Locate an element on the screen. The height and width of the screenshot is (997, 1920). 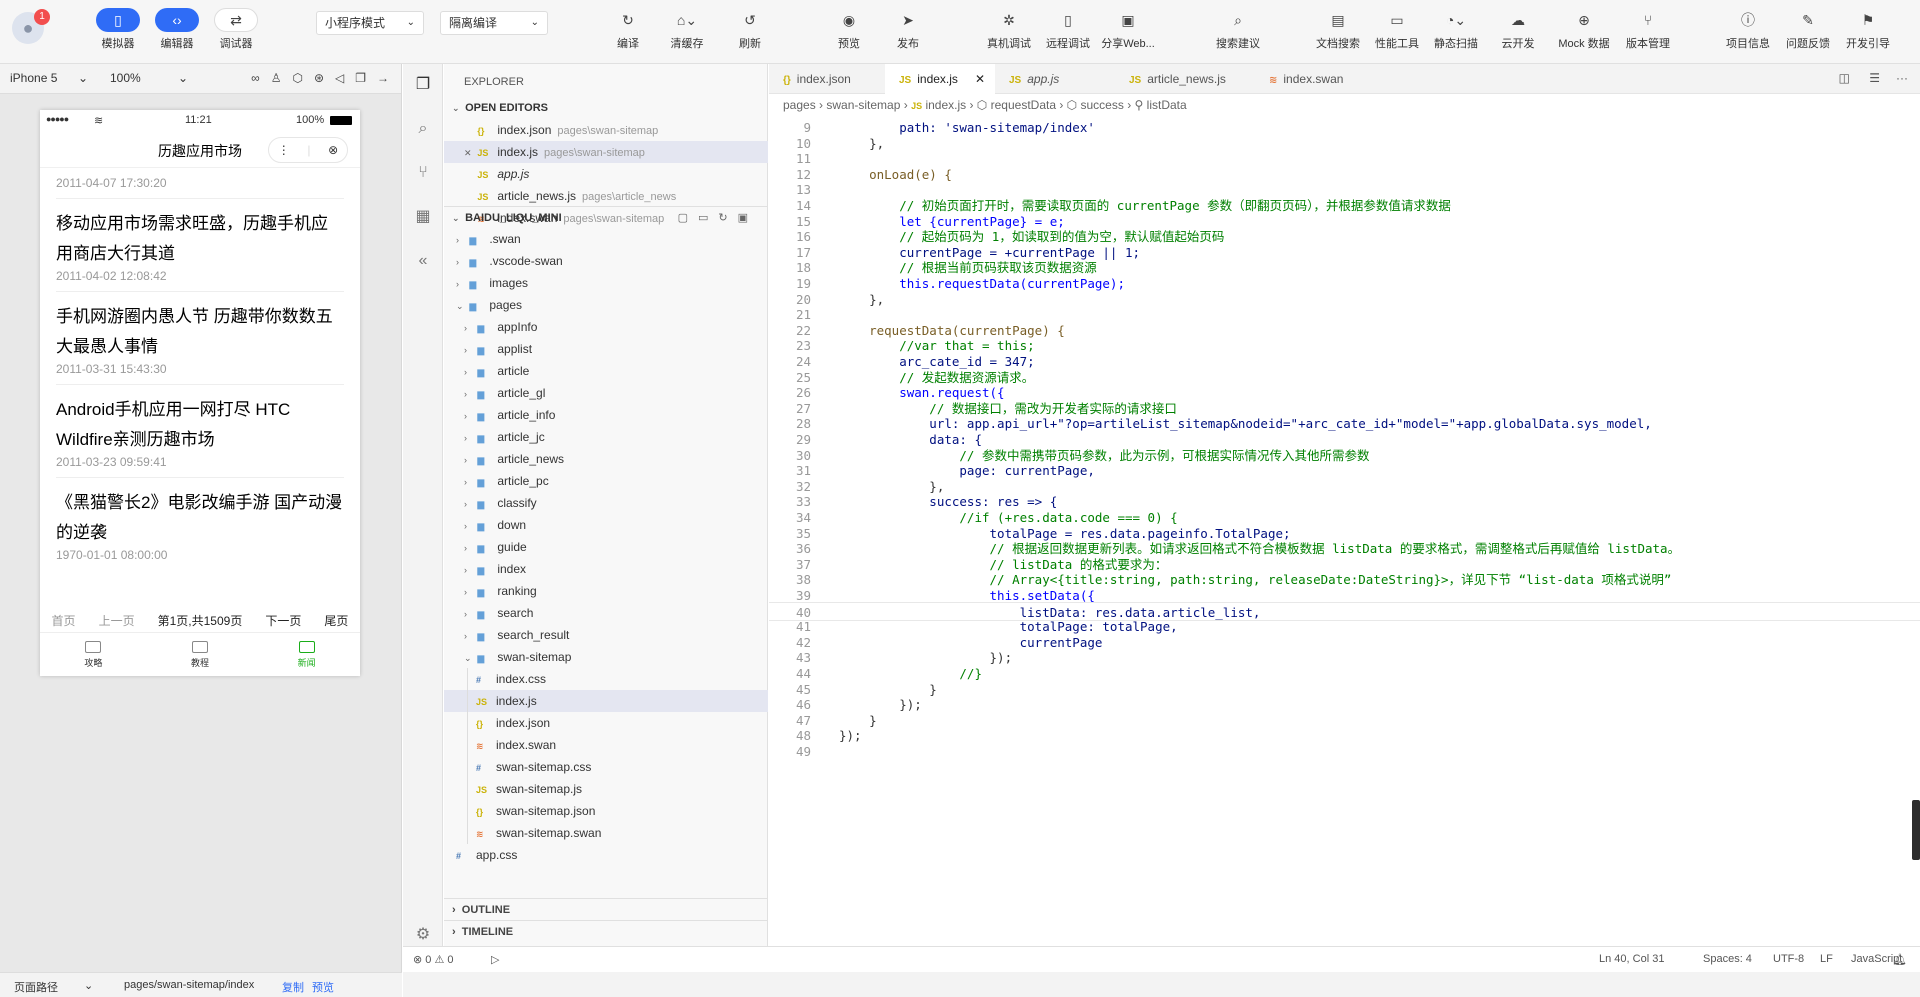
tab-index-swan: ≋ index.swan is located at coordinates (1315, 79).